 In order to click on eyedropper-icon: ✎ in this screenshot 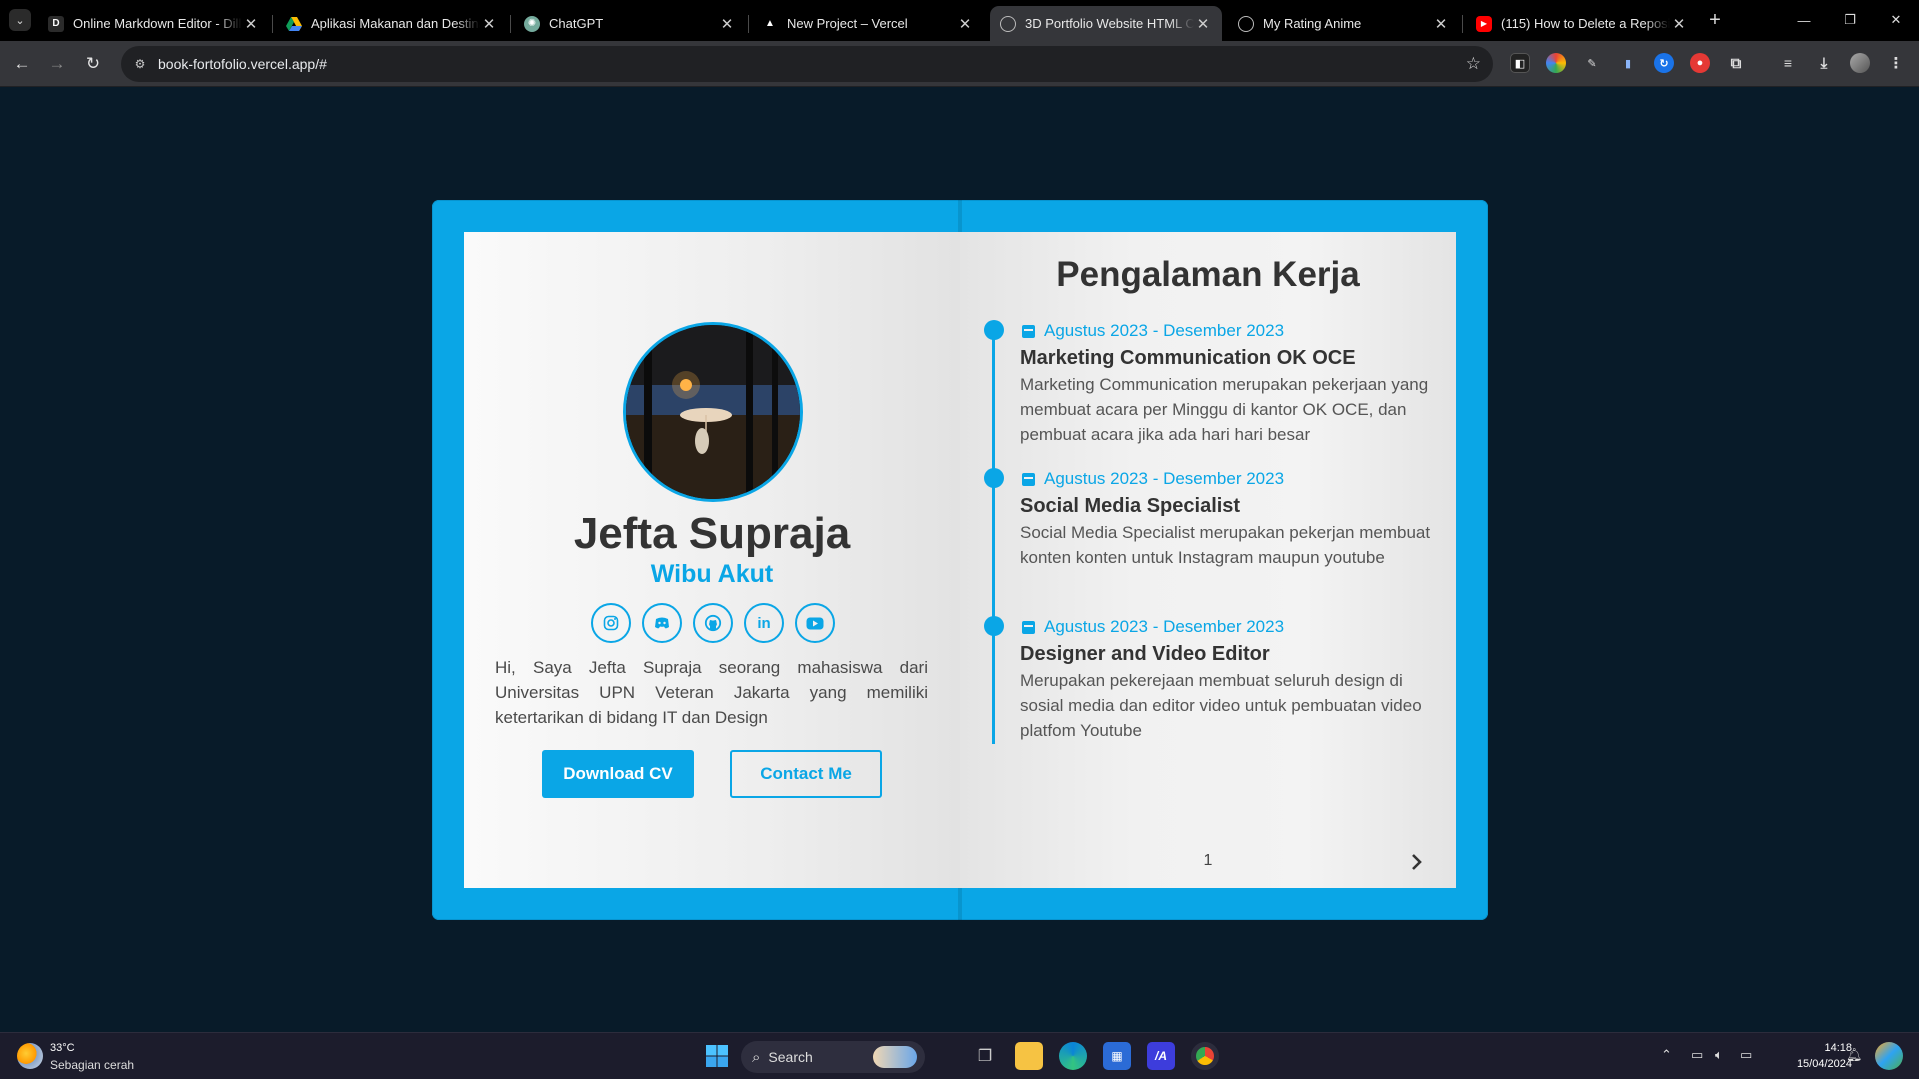, I will do `click(1592, 63)`.